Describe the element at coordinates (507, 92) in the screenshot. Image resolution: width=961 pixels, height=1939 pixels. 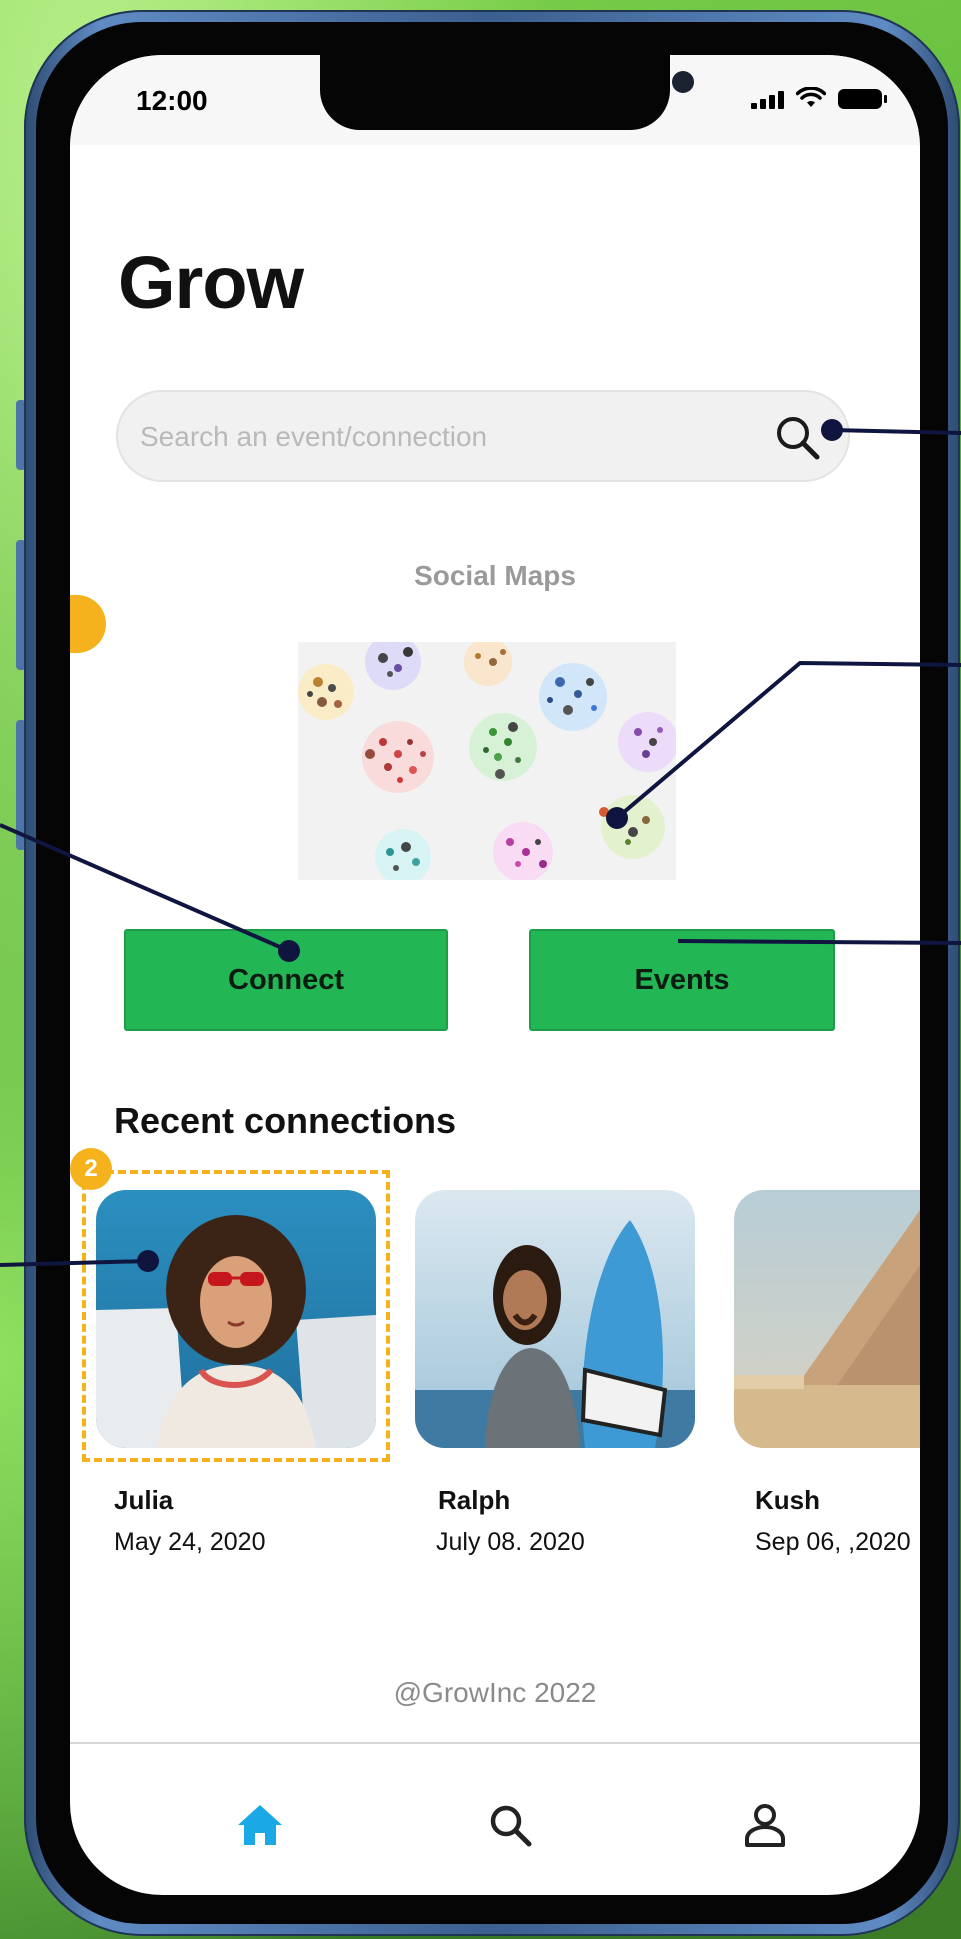
I see `notch` at that location.